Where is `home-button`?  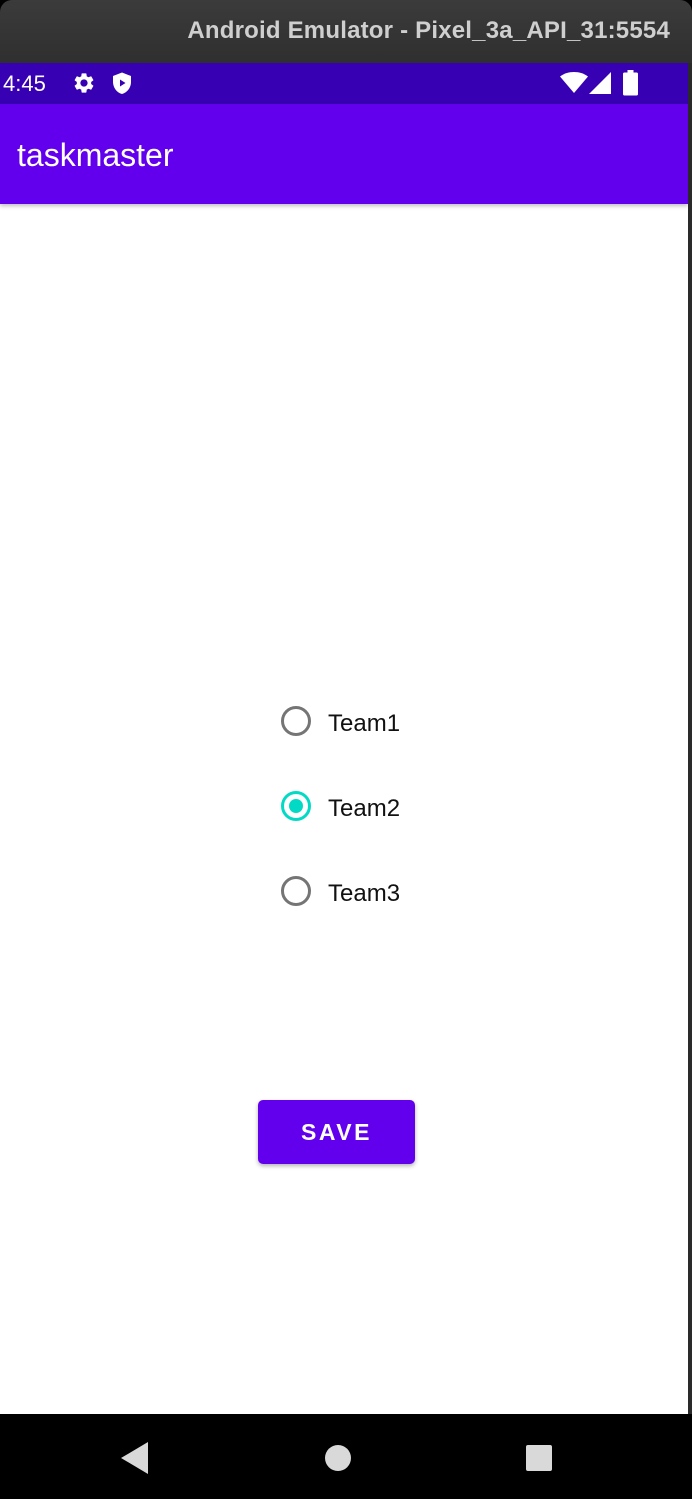
home-button is located at coordinates (338, 1454).